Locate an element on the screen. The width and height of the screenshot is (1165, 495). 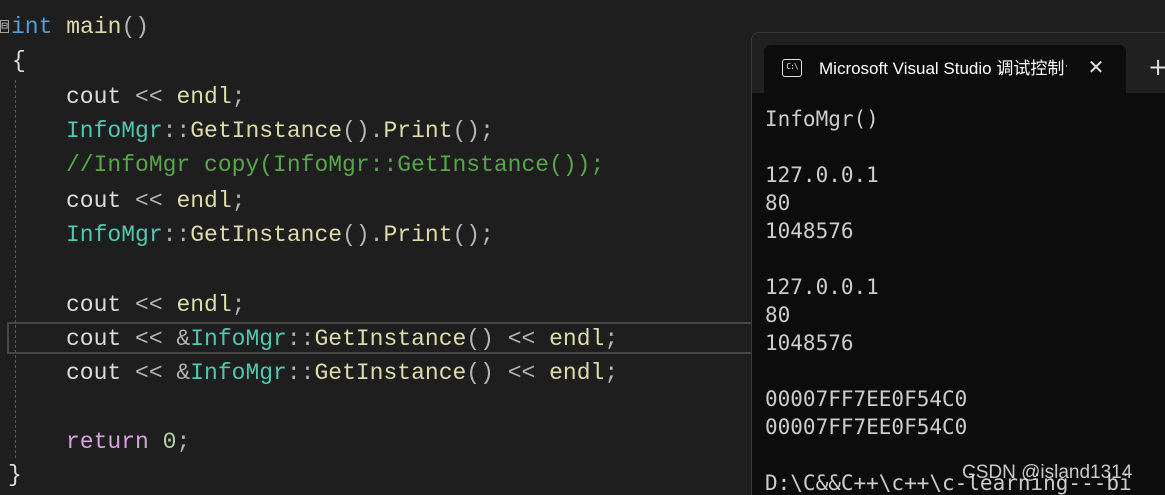
code-line-10: cout << &InfoMgr::GetInstance() << endl; is located at coordinates (342, 373).